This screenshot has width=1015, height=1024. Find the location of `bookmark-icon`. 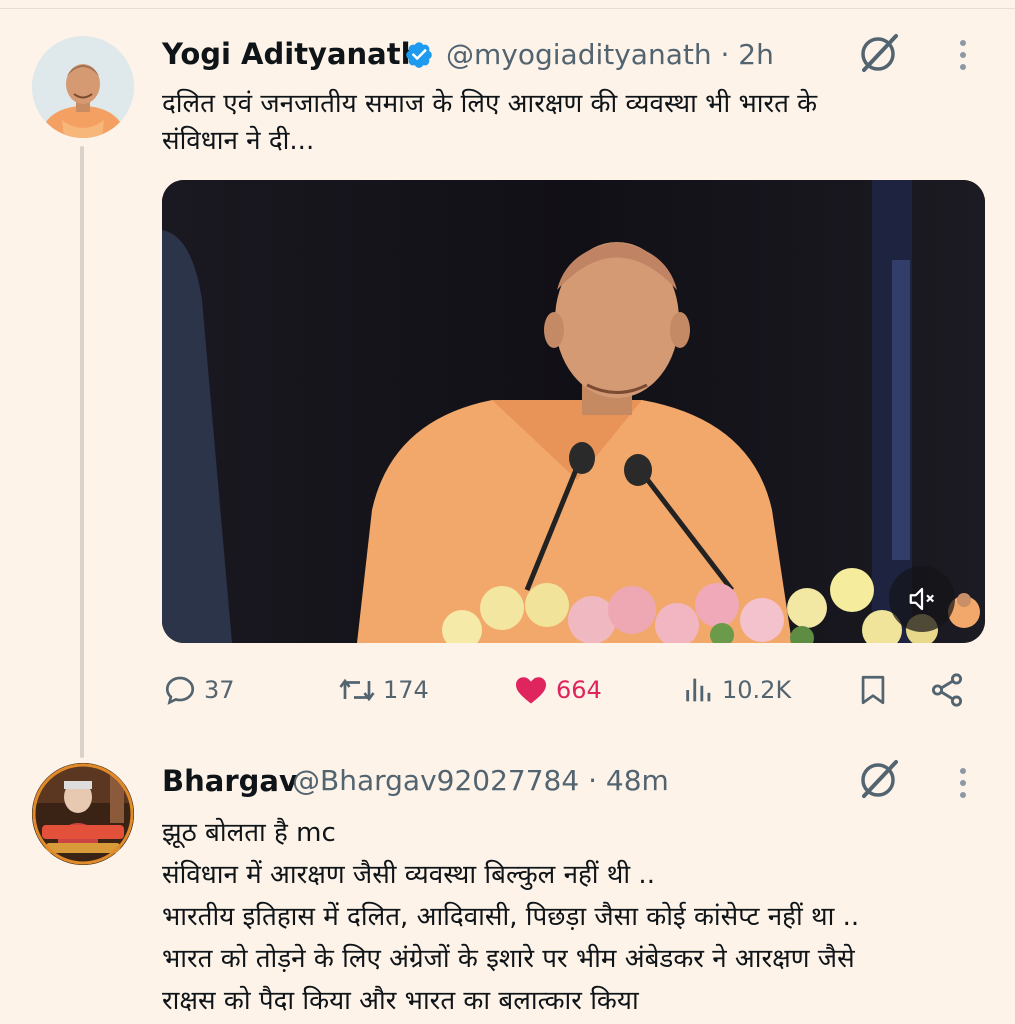

bookmark-icon is located at coordinates (873, 690).